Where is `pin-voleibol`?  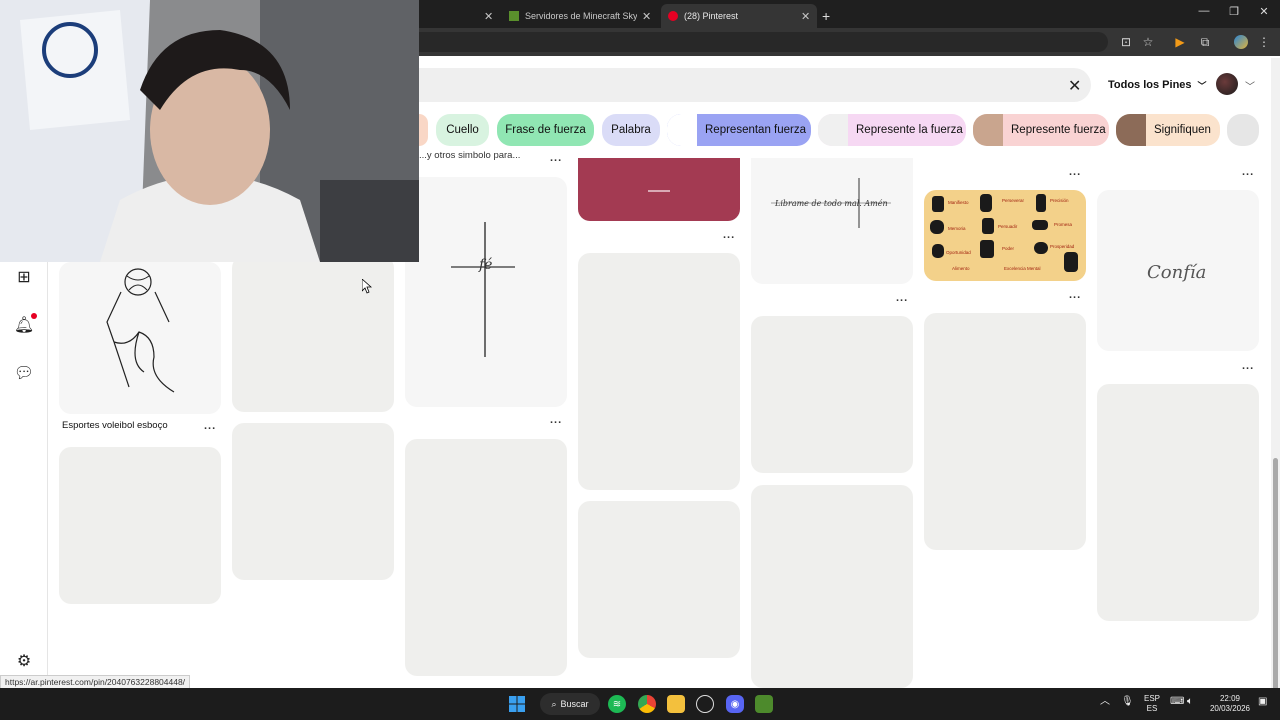 pin-voleibol is located at coordinates (140, 338).